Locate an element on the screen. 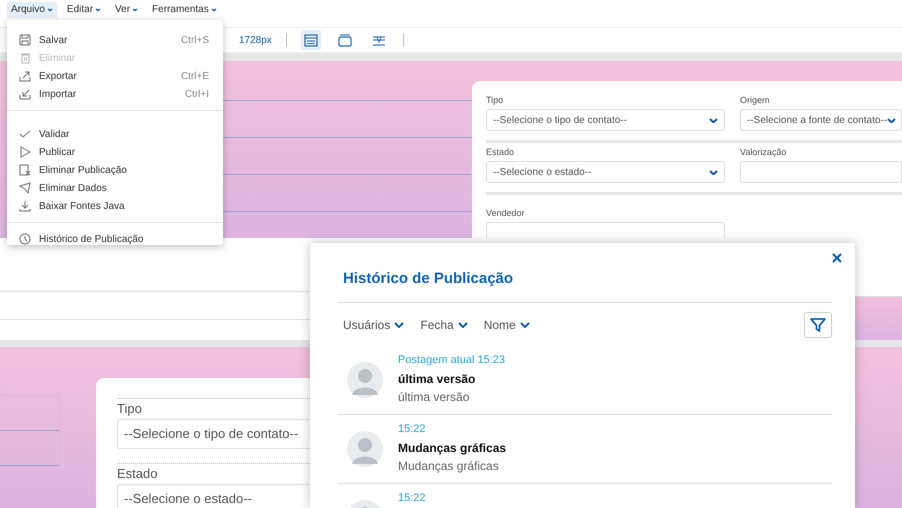 This screenshot has height=508, width=902. select-field: --Selecione o estado-- is located at coordinates (605, 172).